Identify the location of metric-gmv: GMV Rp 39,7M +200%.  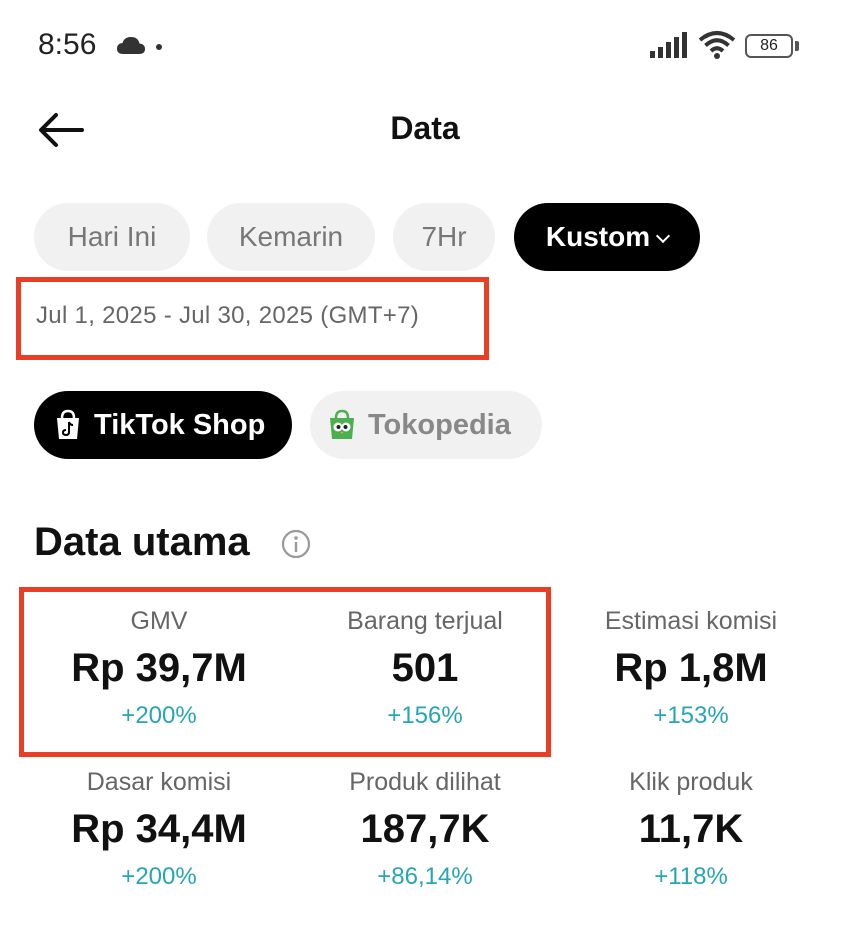
(159, 668).